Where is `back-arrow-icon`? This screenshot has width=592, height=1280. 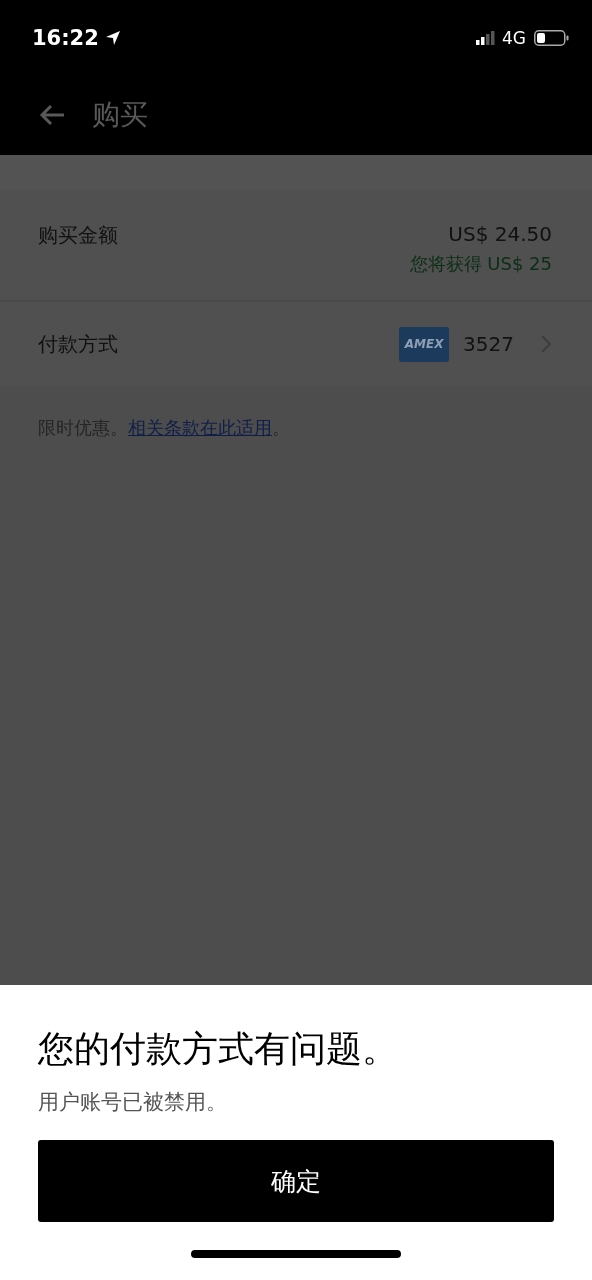
back-arrow-icon is located at coordinates (52, 115).